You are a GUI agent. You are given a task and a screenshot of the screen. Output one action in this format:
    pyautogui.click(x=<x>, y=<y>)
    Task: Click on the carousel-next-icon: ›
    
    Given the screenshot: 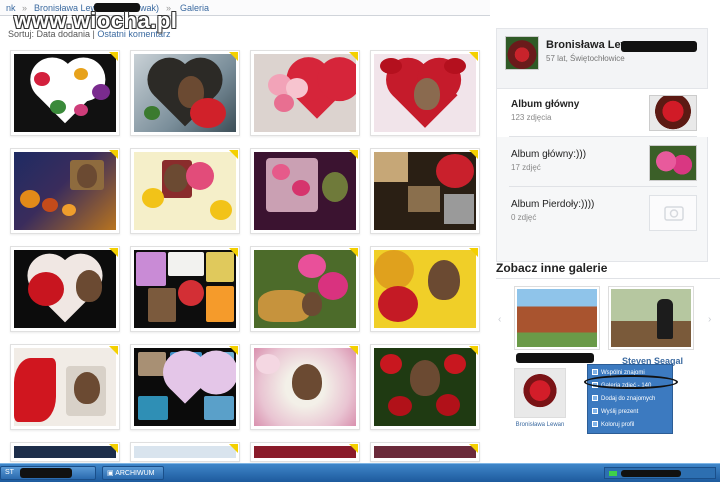 What is the action you would take?
    pyautogui.click(x=709, y=319)
    